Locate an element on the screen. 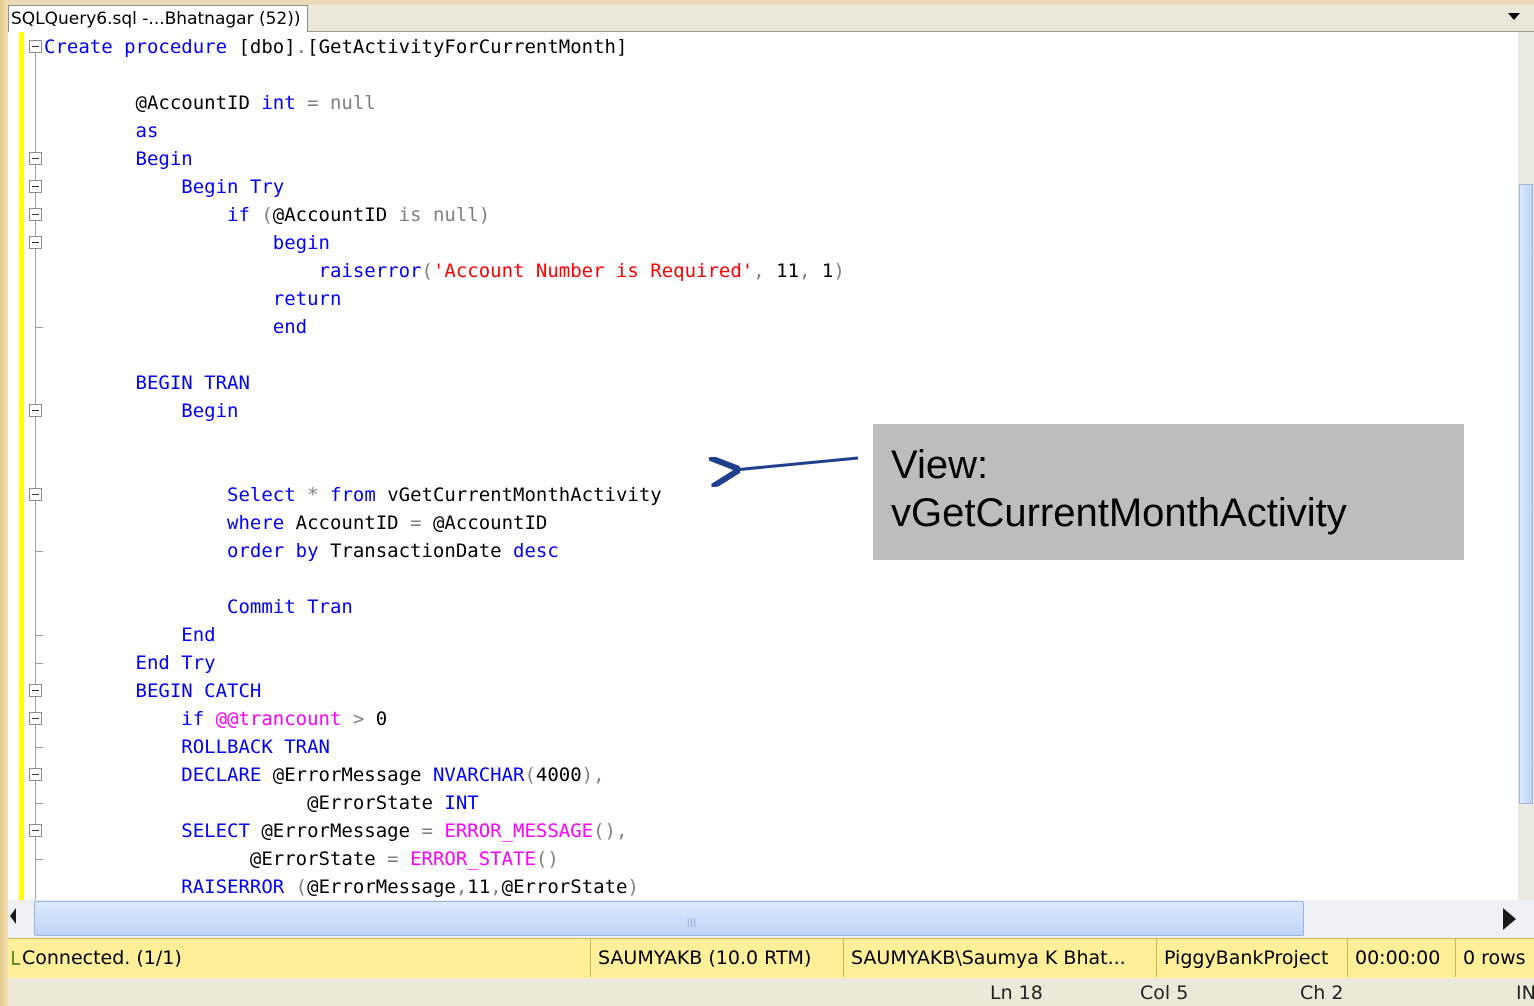 Image resolution: width=1534 pixels, height=1006 pixels. code-line: @ErrorState INT is located at coordinates (444, 803).